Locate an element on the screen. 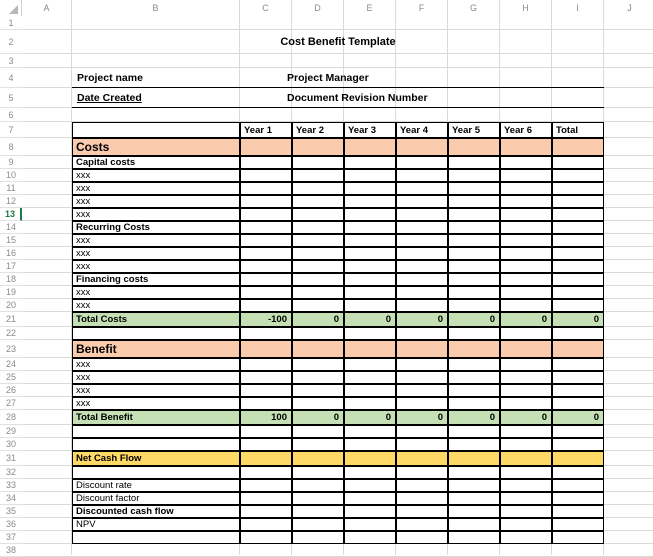  cell-financing-costs-year3 is located at coordinates (370, 279).